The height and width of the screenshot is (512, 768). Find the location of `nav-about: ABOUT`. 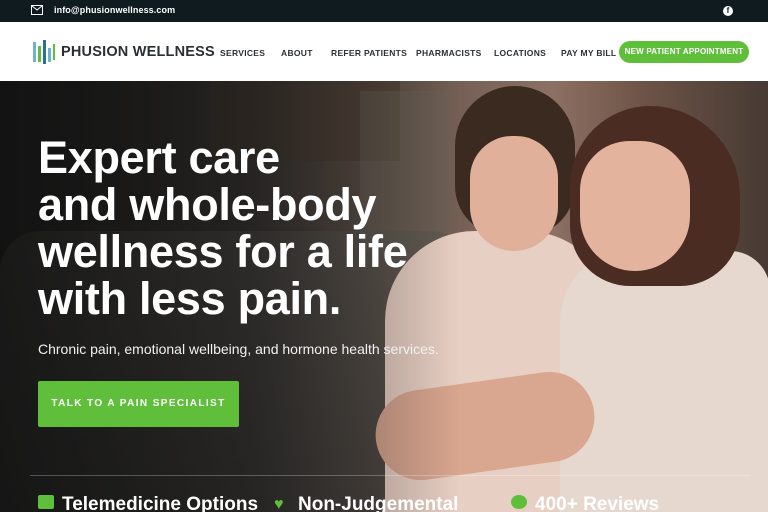

nav-about: ABOUT is located at coordinates (297, 53).